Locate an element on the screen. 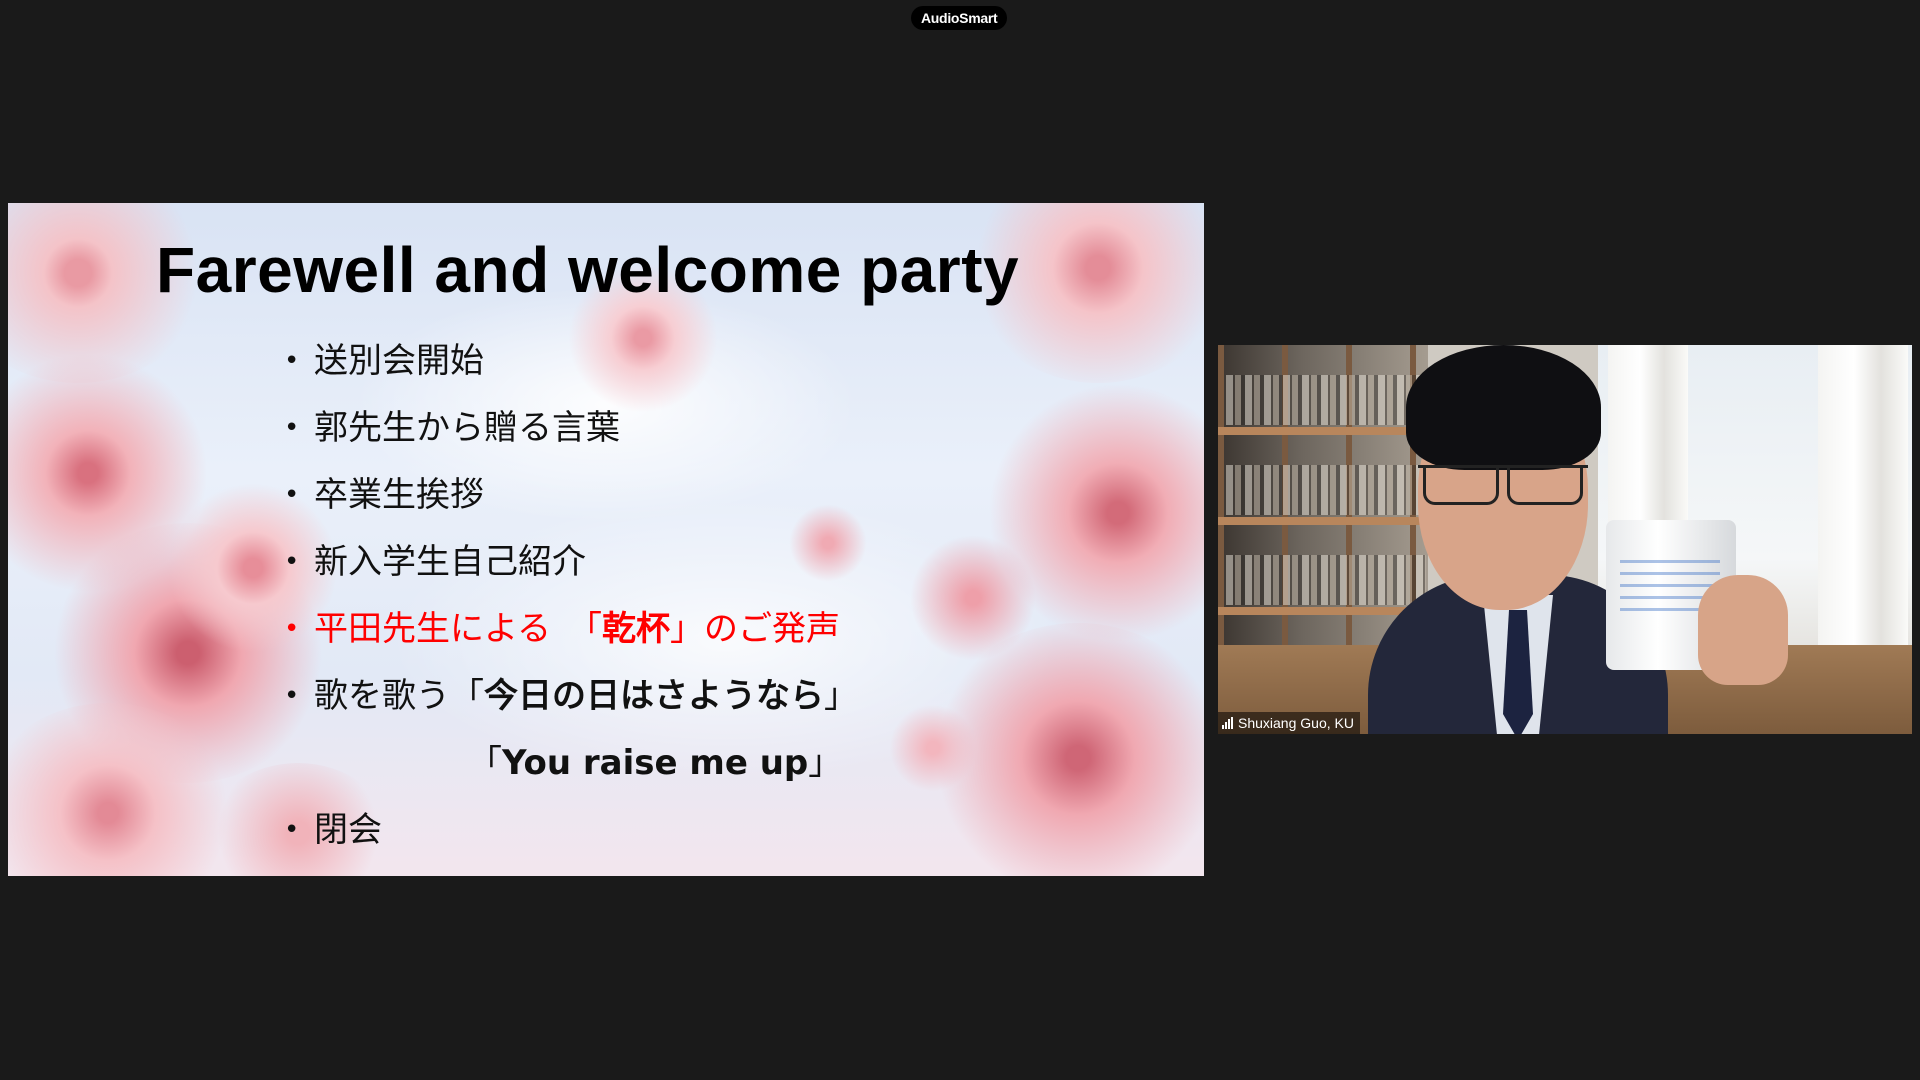 The width and height of the screenshot is (1920, 1080). agenda-item-text: 平田先生による 「 is located at coordinates (458, 629).